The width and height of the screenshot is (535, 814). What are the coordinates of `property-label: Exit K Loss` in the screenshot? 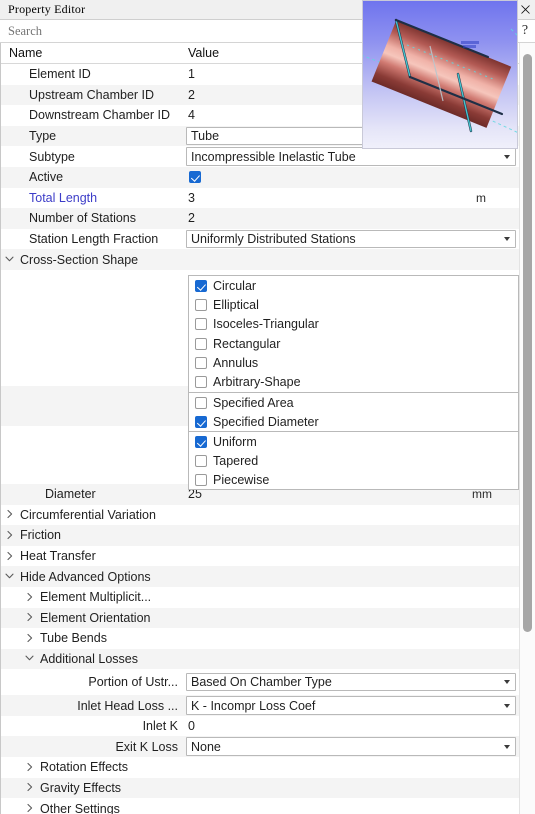 It's located at (146, 746).